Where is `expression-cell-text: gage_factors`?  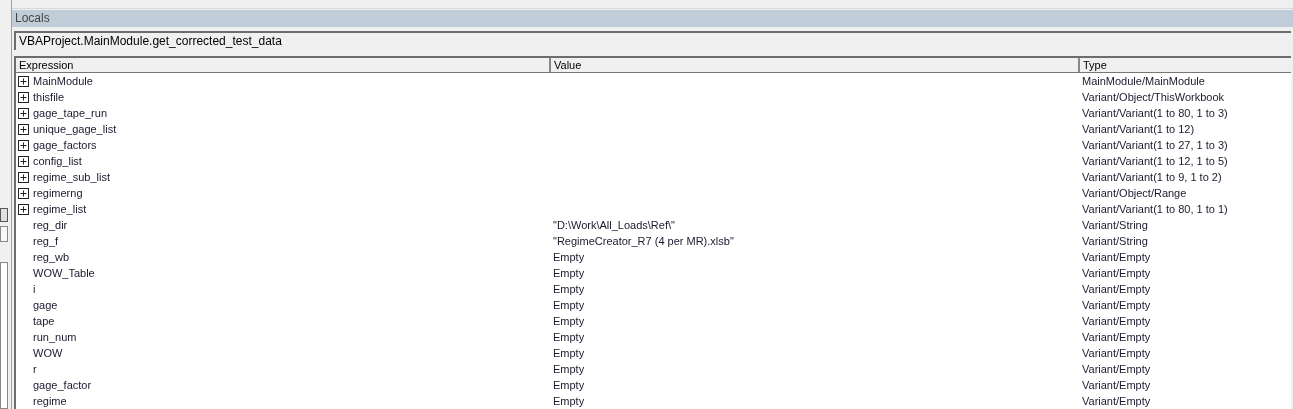 expression-cell-text: gage_factors is located at coordinates (65, 145).